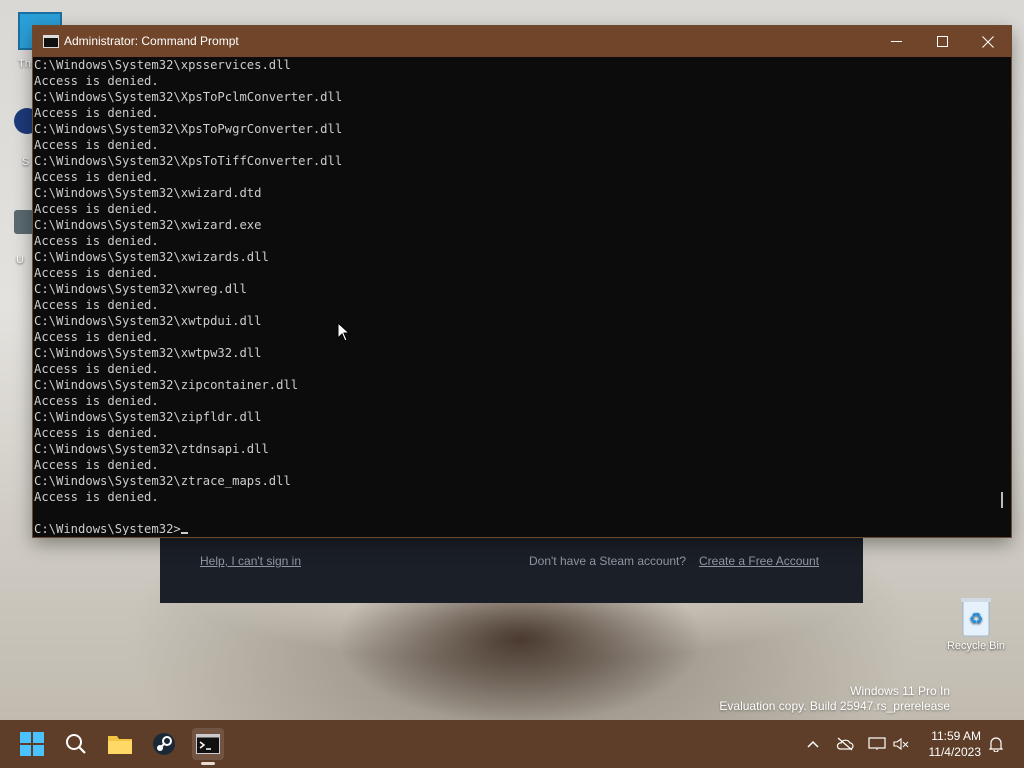 The height and width of the screenshot is (768, 1024). Describe the element at coordinates (151, 257) in the screenshot. I see `console-line: C:\Windows\System32\xwizards.dll` at that location.